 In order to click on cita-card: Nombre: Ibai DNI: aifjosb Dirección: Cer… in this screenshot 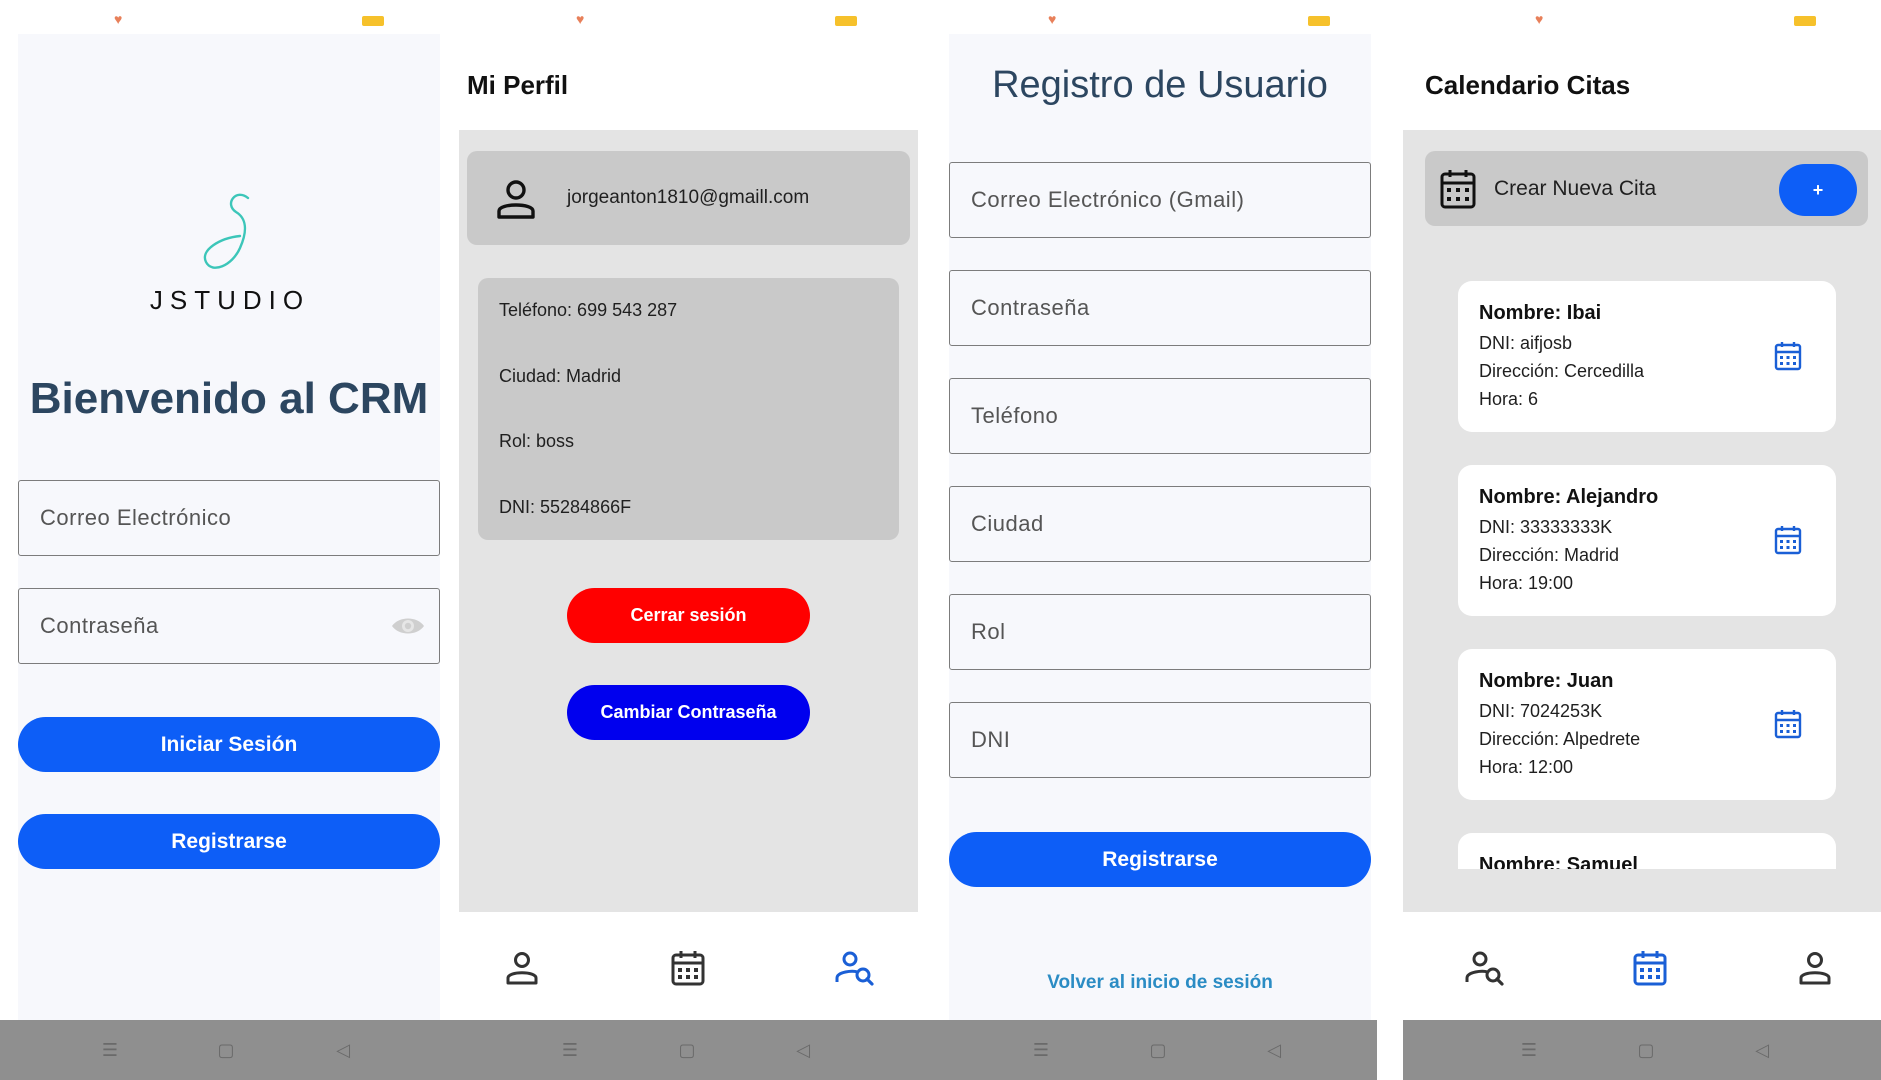, I will do `click(1647, 356)`.